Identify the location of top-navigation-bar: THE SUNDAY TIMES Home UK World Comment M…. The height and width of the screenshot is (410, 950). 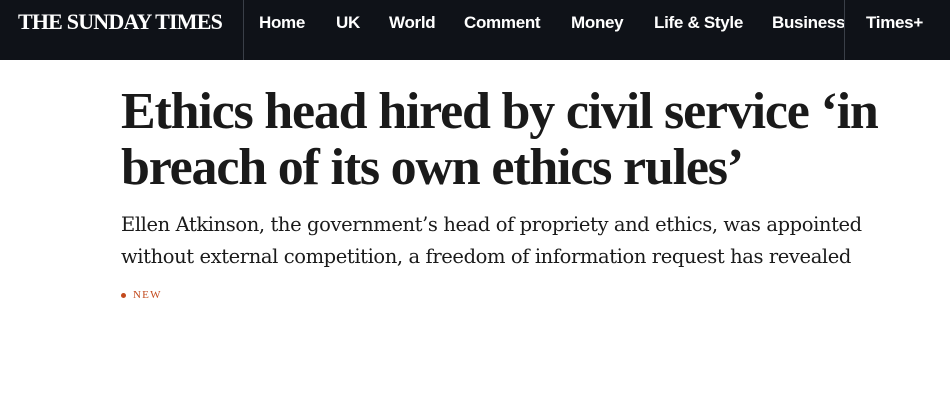
(475, 30).